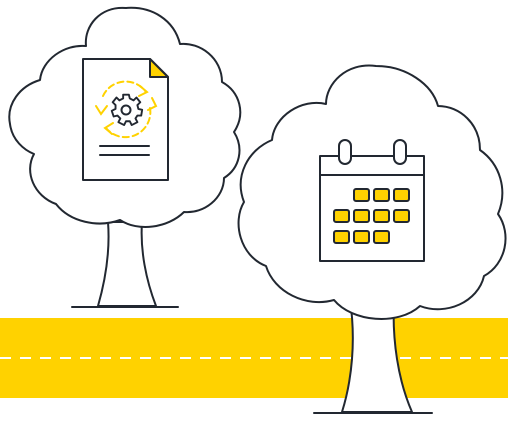  I want to click on calendar-icon, so click(372, 200).